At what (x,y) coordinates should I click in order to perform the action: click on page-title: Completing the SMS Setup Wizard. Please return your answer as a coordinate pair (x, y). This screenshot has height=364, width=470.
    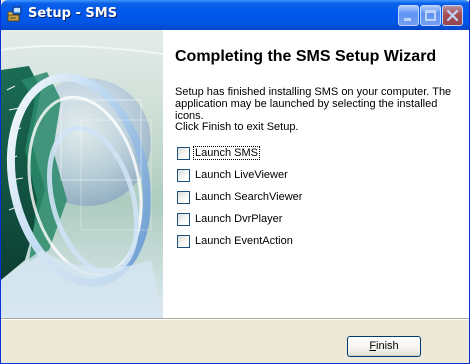
    Looking at the image, I should click on (306, 56).